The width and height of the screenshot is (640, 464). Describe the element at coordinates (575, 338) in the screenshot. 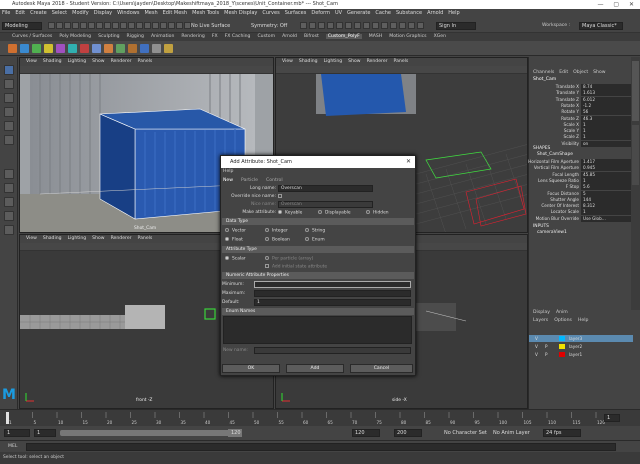

I see `layer-name: layer3` at that location.